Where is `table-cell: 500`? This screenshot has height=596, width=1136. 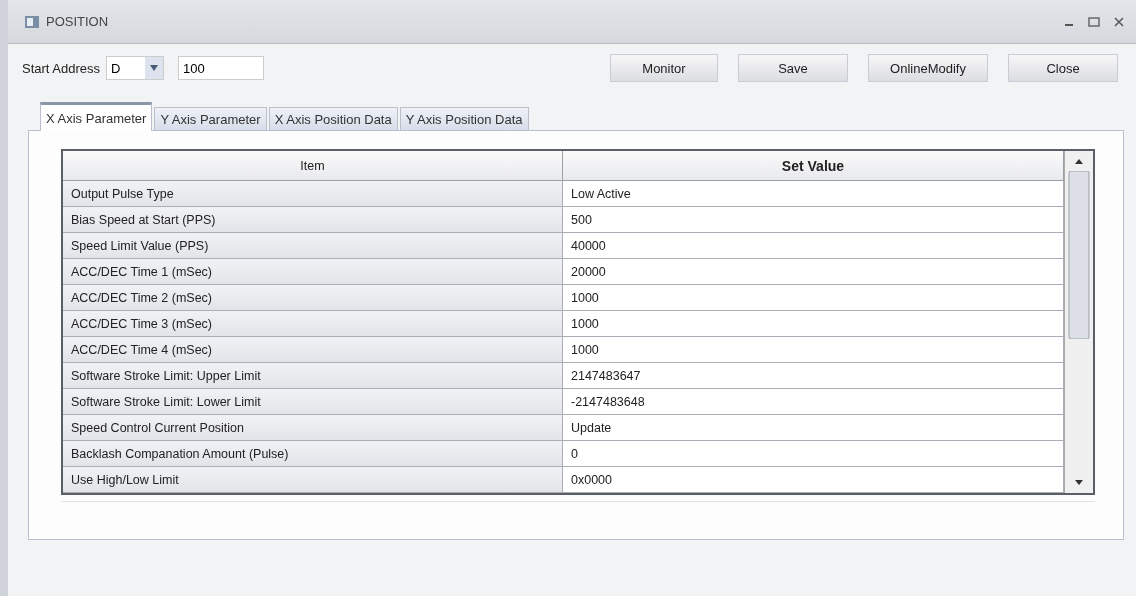
table-cell: 500 is located at coordinates (813, 220).